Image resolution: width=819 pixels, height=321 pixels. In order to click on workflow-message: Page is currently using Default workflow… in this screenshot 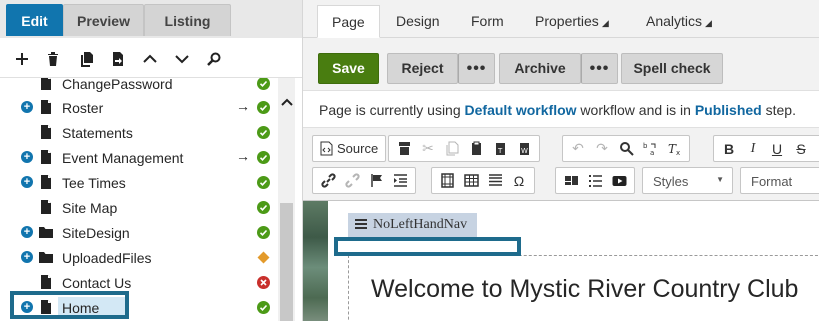, I will do `click(561, 109)`.